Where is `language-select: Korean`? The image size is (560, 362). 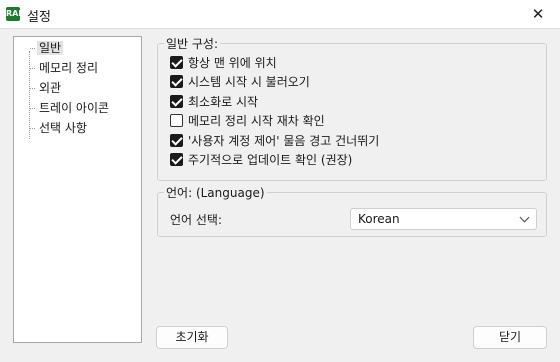 language-select: Korean is located at coordinates (443, 219).